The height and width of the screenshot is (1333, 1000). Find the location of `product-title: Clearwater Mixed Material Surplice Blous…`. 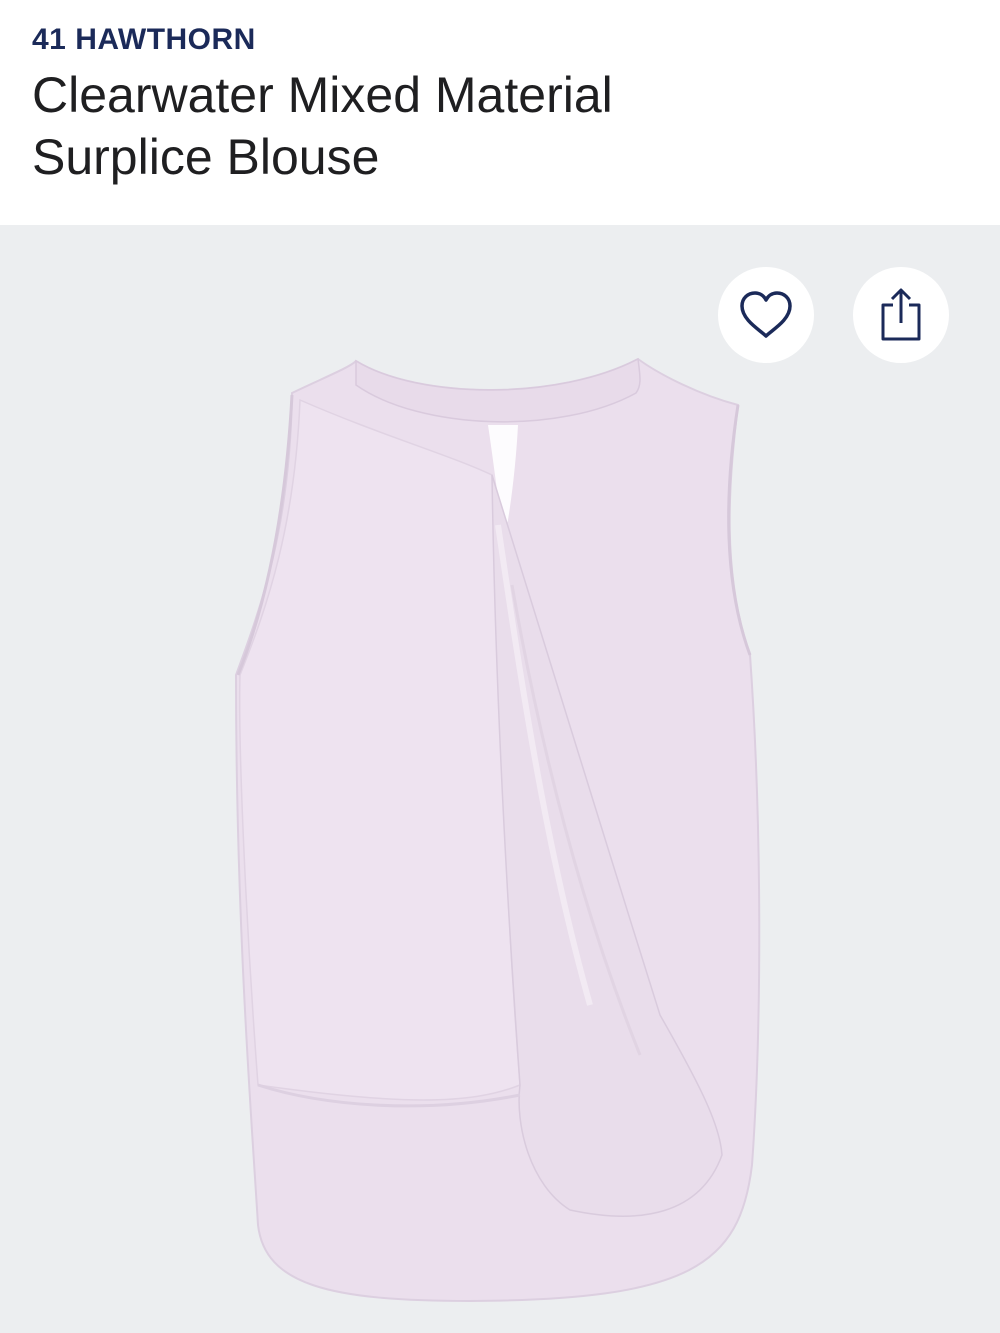

product-title: Clearwater Mixed Material Surplice Blous… is located at coordinates (322, 126).